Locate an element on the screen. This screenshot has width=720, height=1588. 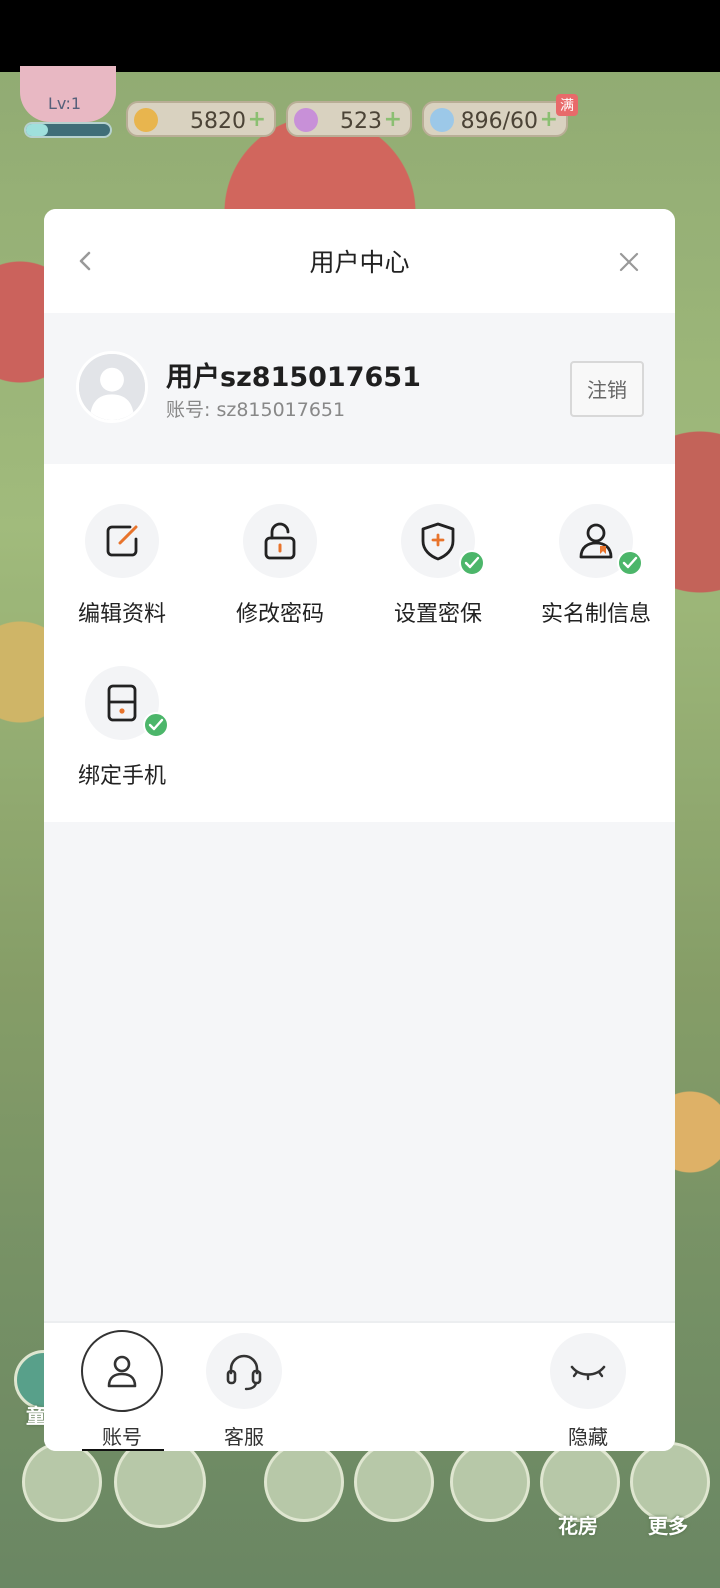
avatar is located at coordinates (112, 387).